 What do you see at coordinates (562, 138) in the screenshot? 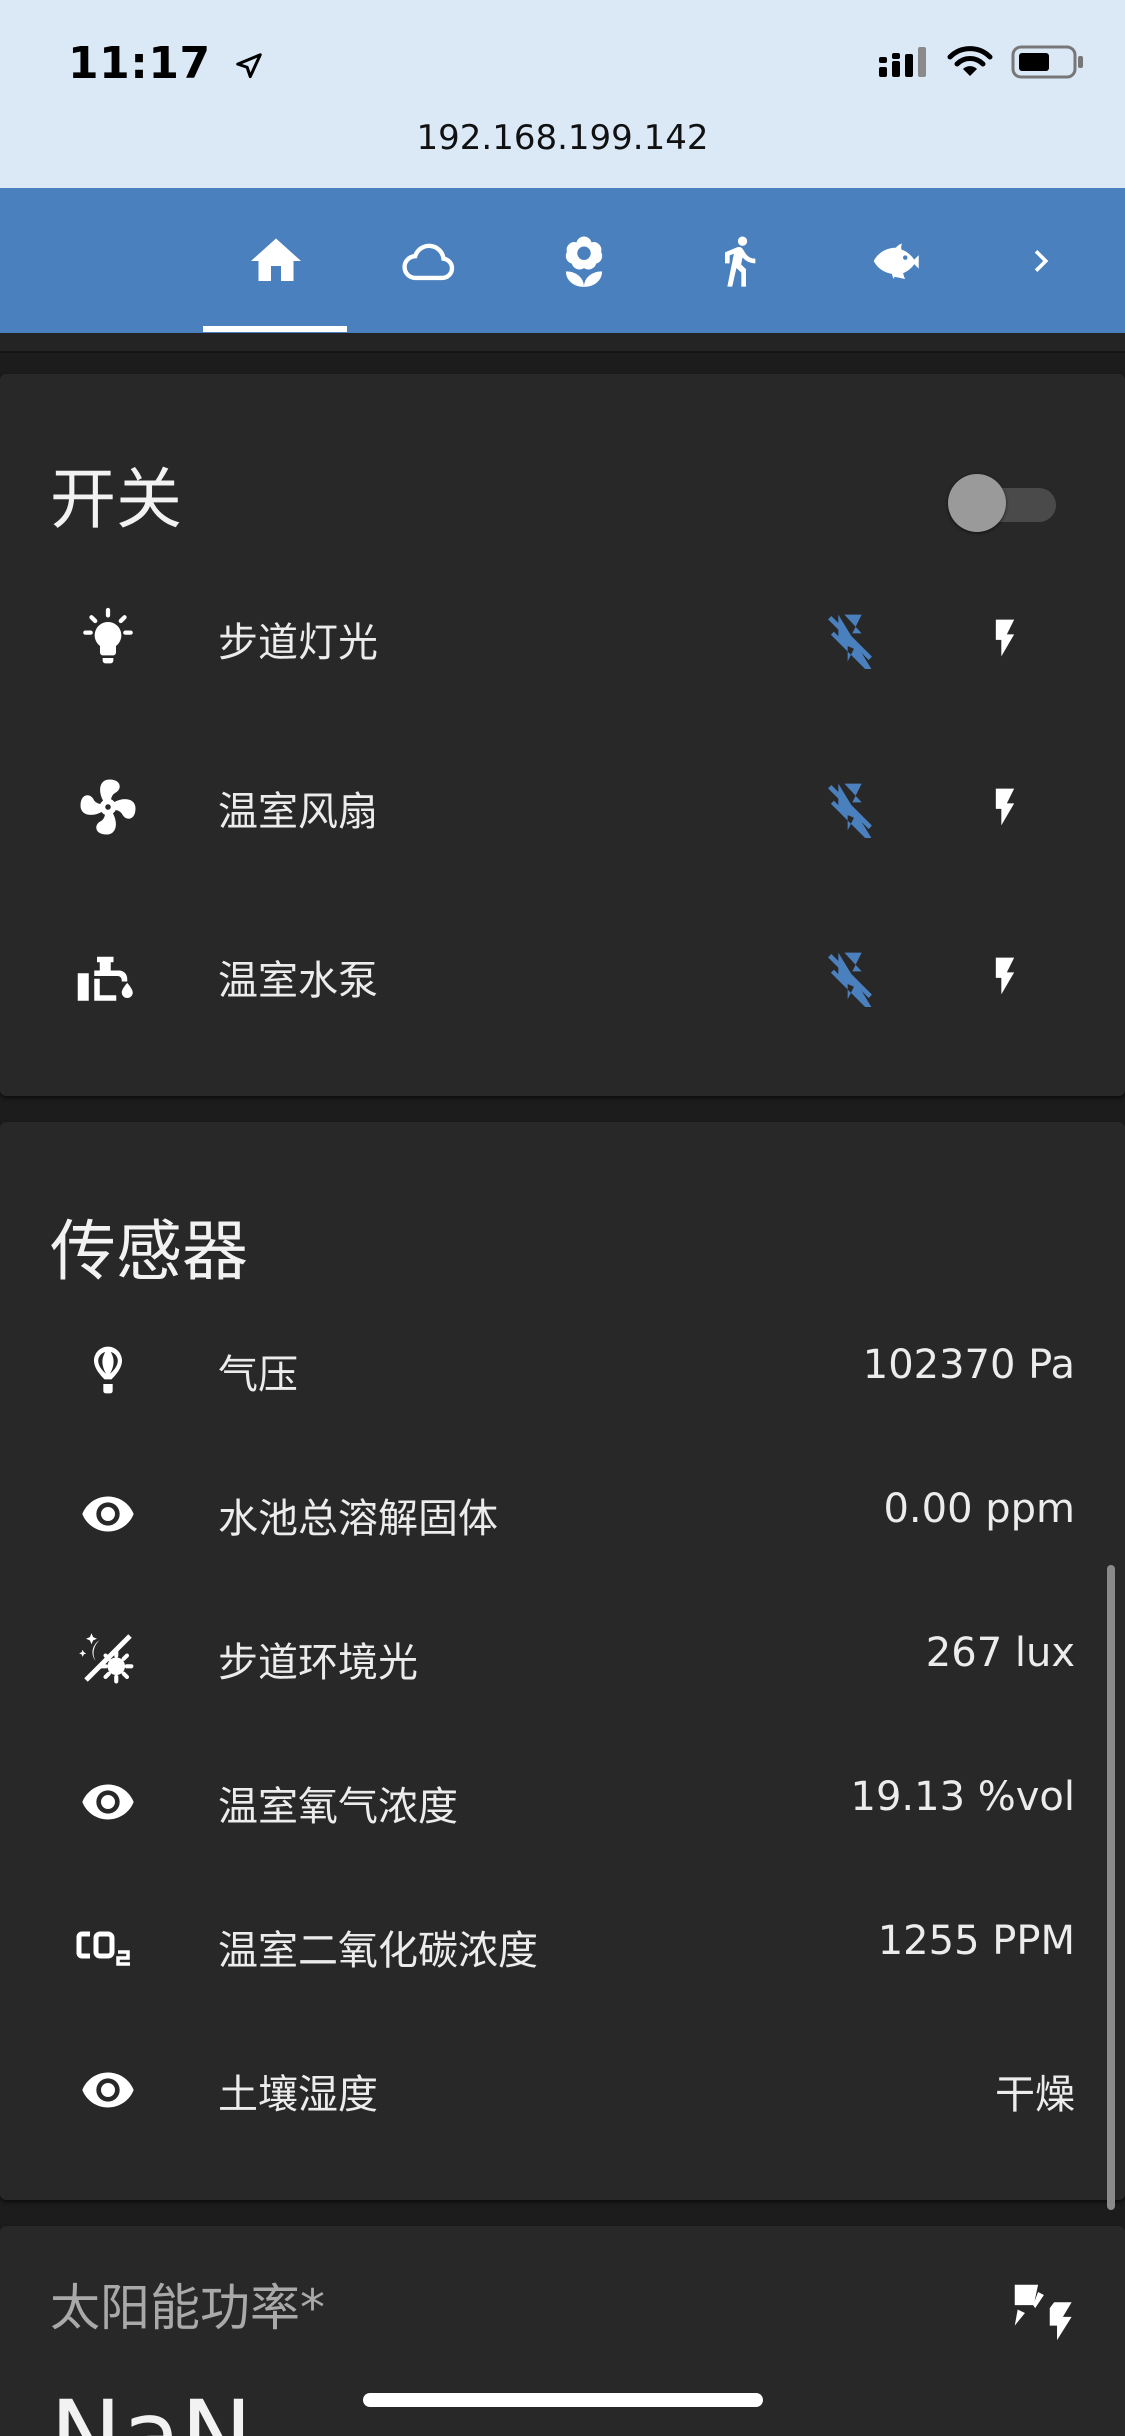
I see `address-bar-url: 192.168.199.142` at bounding box center [562, 138].